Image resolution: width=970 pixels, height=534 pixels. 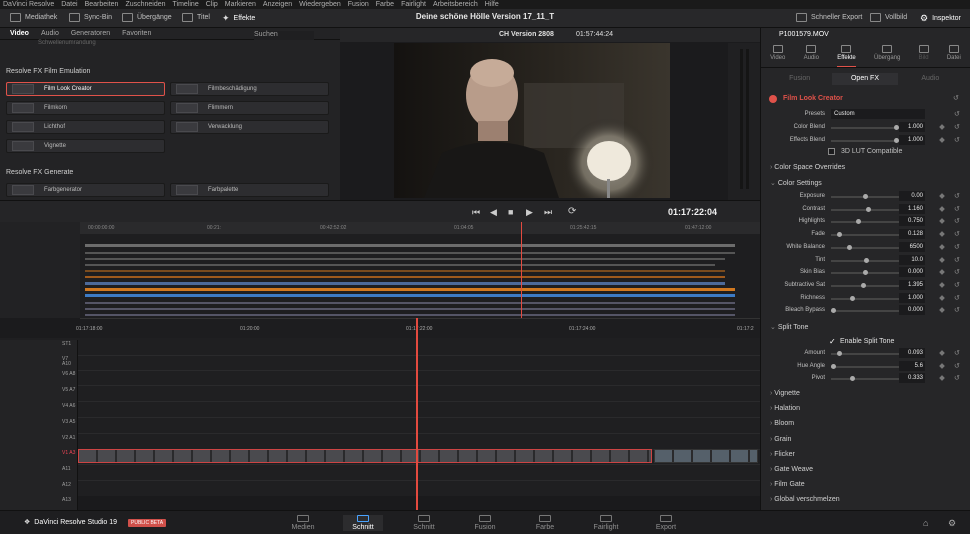 What do you see at coordinates (804, 499) in the screenshot?
I see `group-global-verschmelzen: Global verschmelzen` at bounding box center [804, 499].